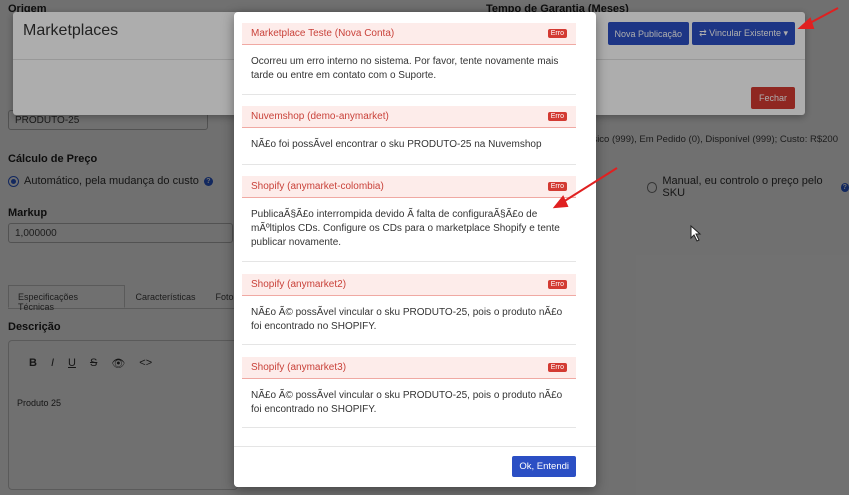 Image resolution: width=849 pixels, height=495 pixels. What do you see at coordinates (818, 18) in the screenshot?
I see `arrow-vincular-icon` at bounding box center [818, 18].